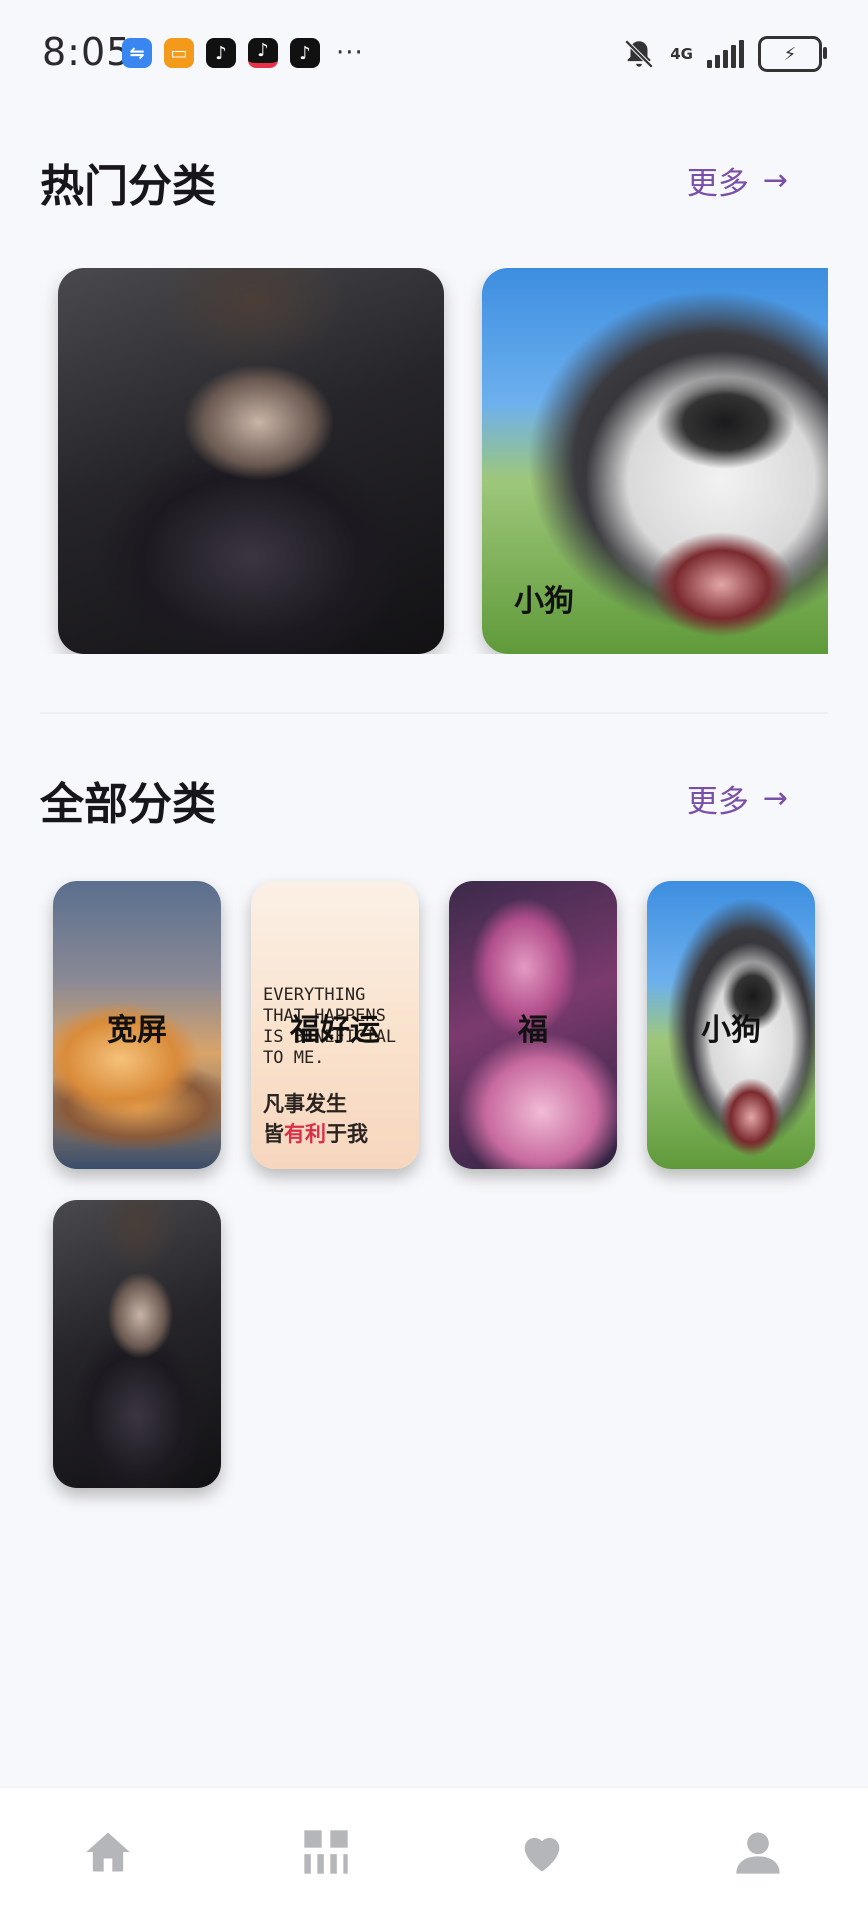  Describe the element at coordinates (639, 54) in the screenshot. I see `bell-off-icon` at that location.